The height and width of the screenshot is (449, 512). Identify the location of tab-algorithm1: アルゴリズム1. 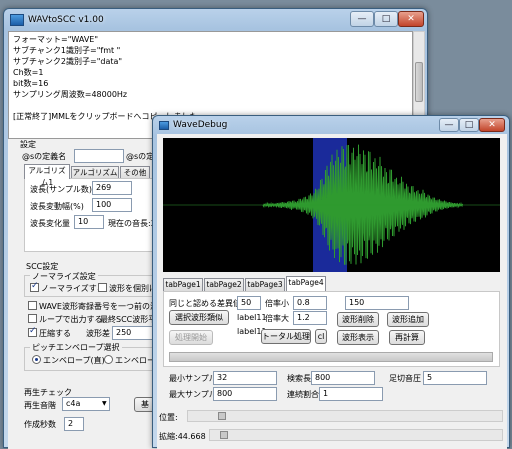
(47, 175).